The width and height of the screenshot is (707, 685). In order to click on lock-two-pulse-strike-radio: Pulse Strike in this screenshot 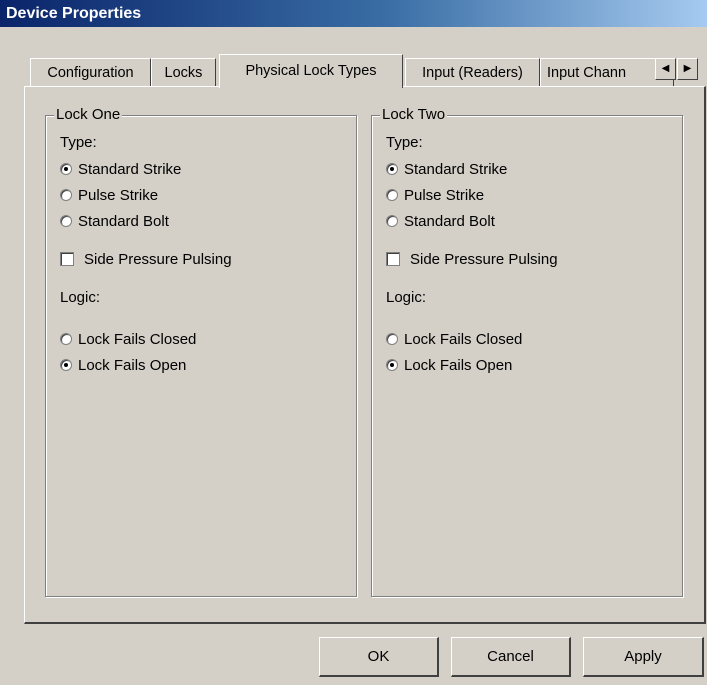, I will do `click(435, 195)`.